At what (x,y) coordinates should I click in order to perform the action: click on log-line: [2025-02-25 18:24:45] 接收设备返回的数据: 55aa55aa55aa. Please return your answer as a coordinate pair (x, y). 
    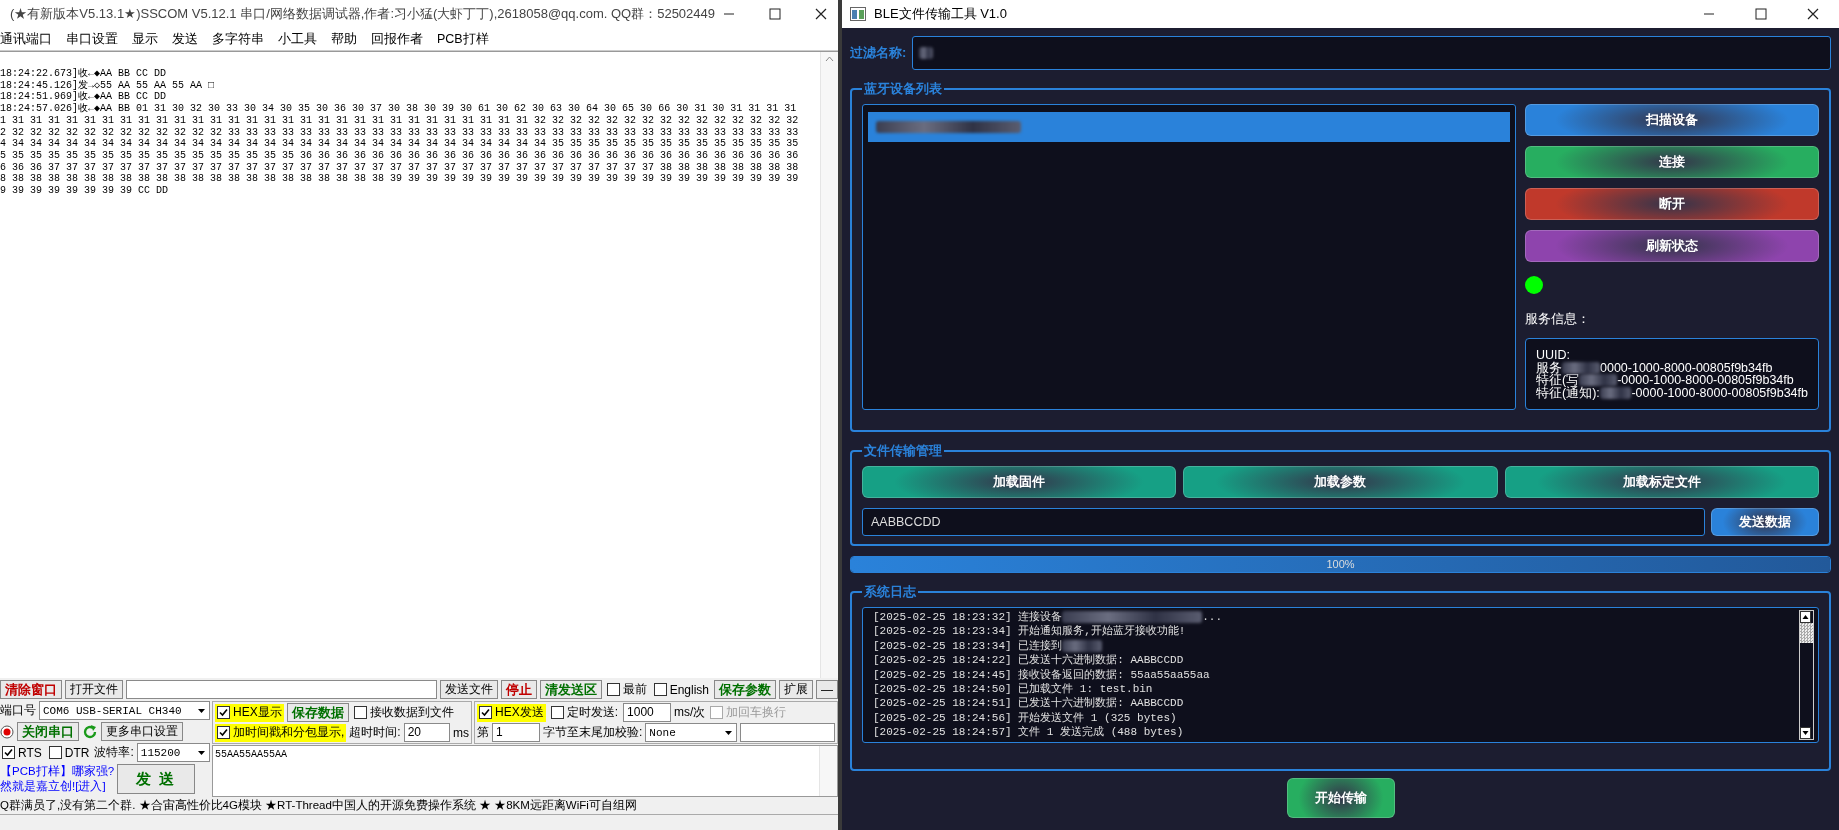
    Looking at the image, I should click on (1041, 675).